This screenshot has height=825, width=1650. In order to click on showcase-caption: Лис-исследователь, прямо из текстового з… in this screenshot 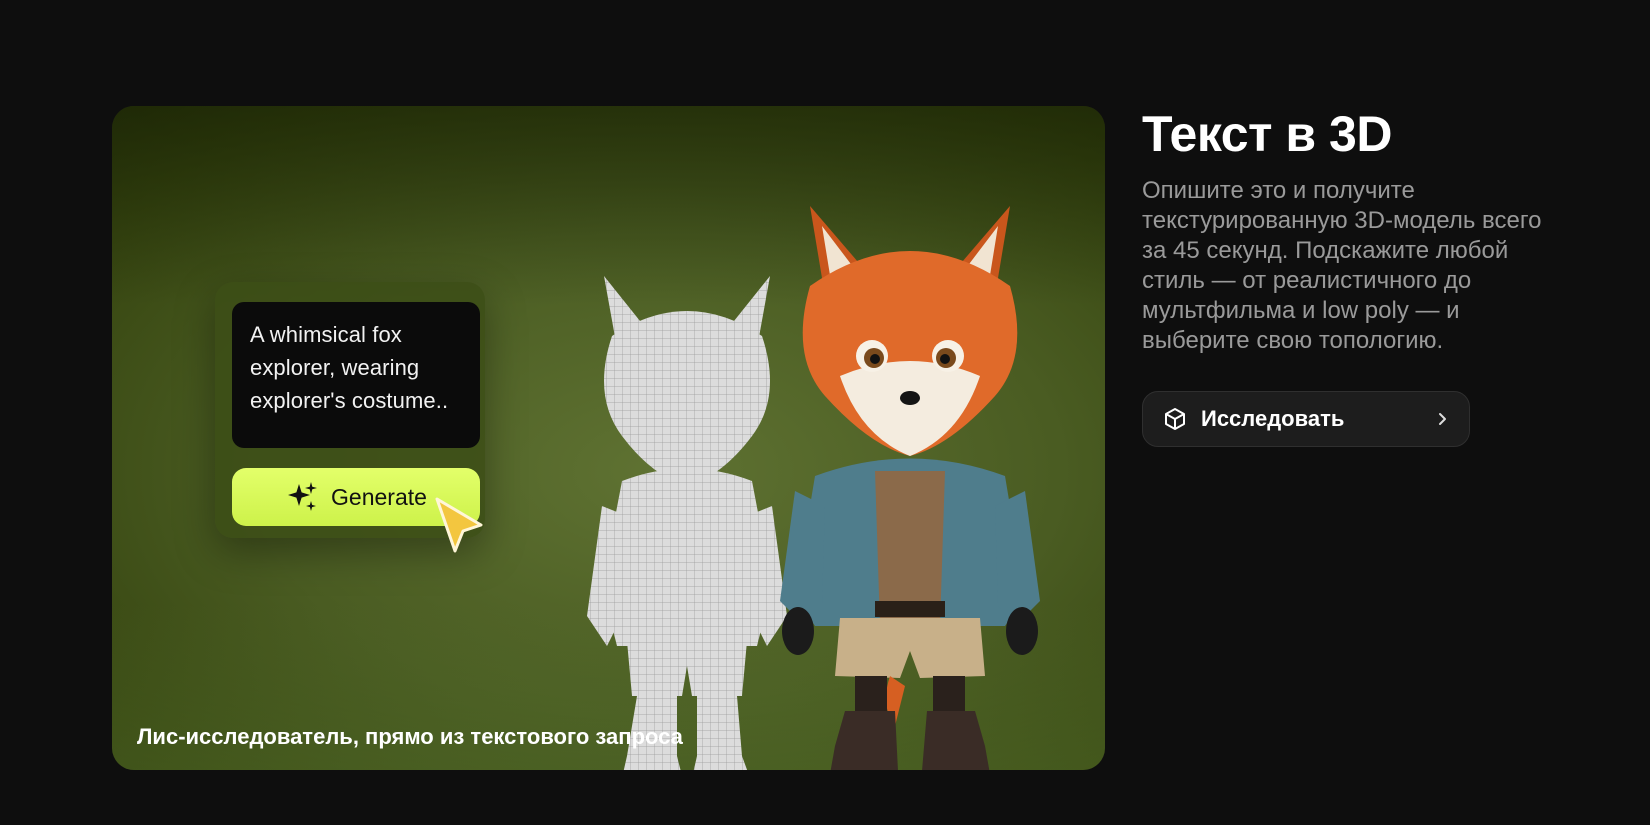, I will do `click(410, 736)`.